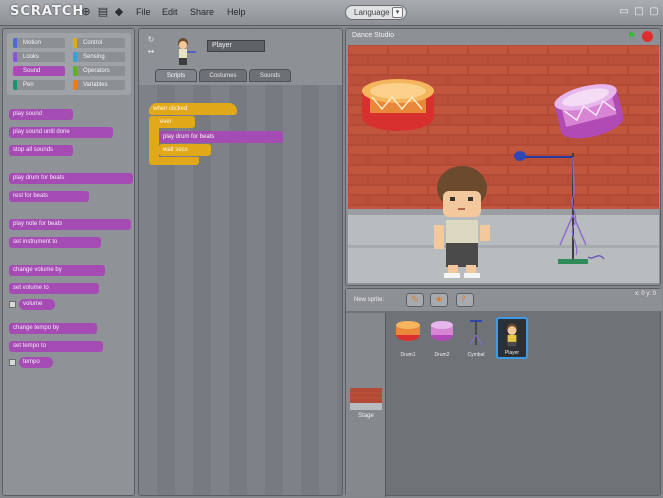 Image resolution: width=663 pixels, height=498 pixels. Describe the element at coordinates (56, 346) in the screenshot. I see `block-set-tempo: set tempo to` at that location.